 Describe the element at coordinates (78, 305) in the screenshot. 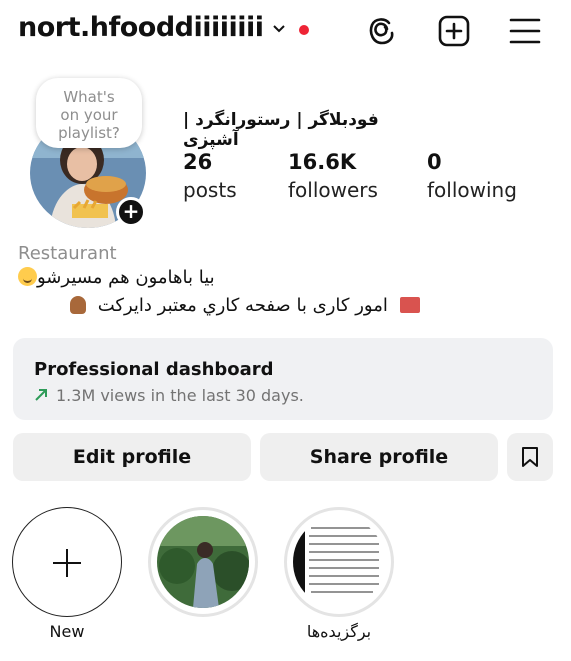

I see `pointing-hand-icon` at that location.